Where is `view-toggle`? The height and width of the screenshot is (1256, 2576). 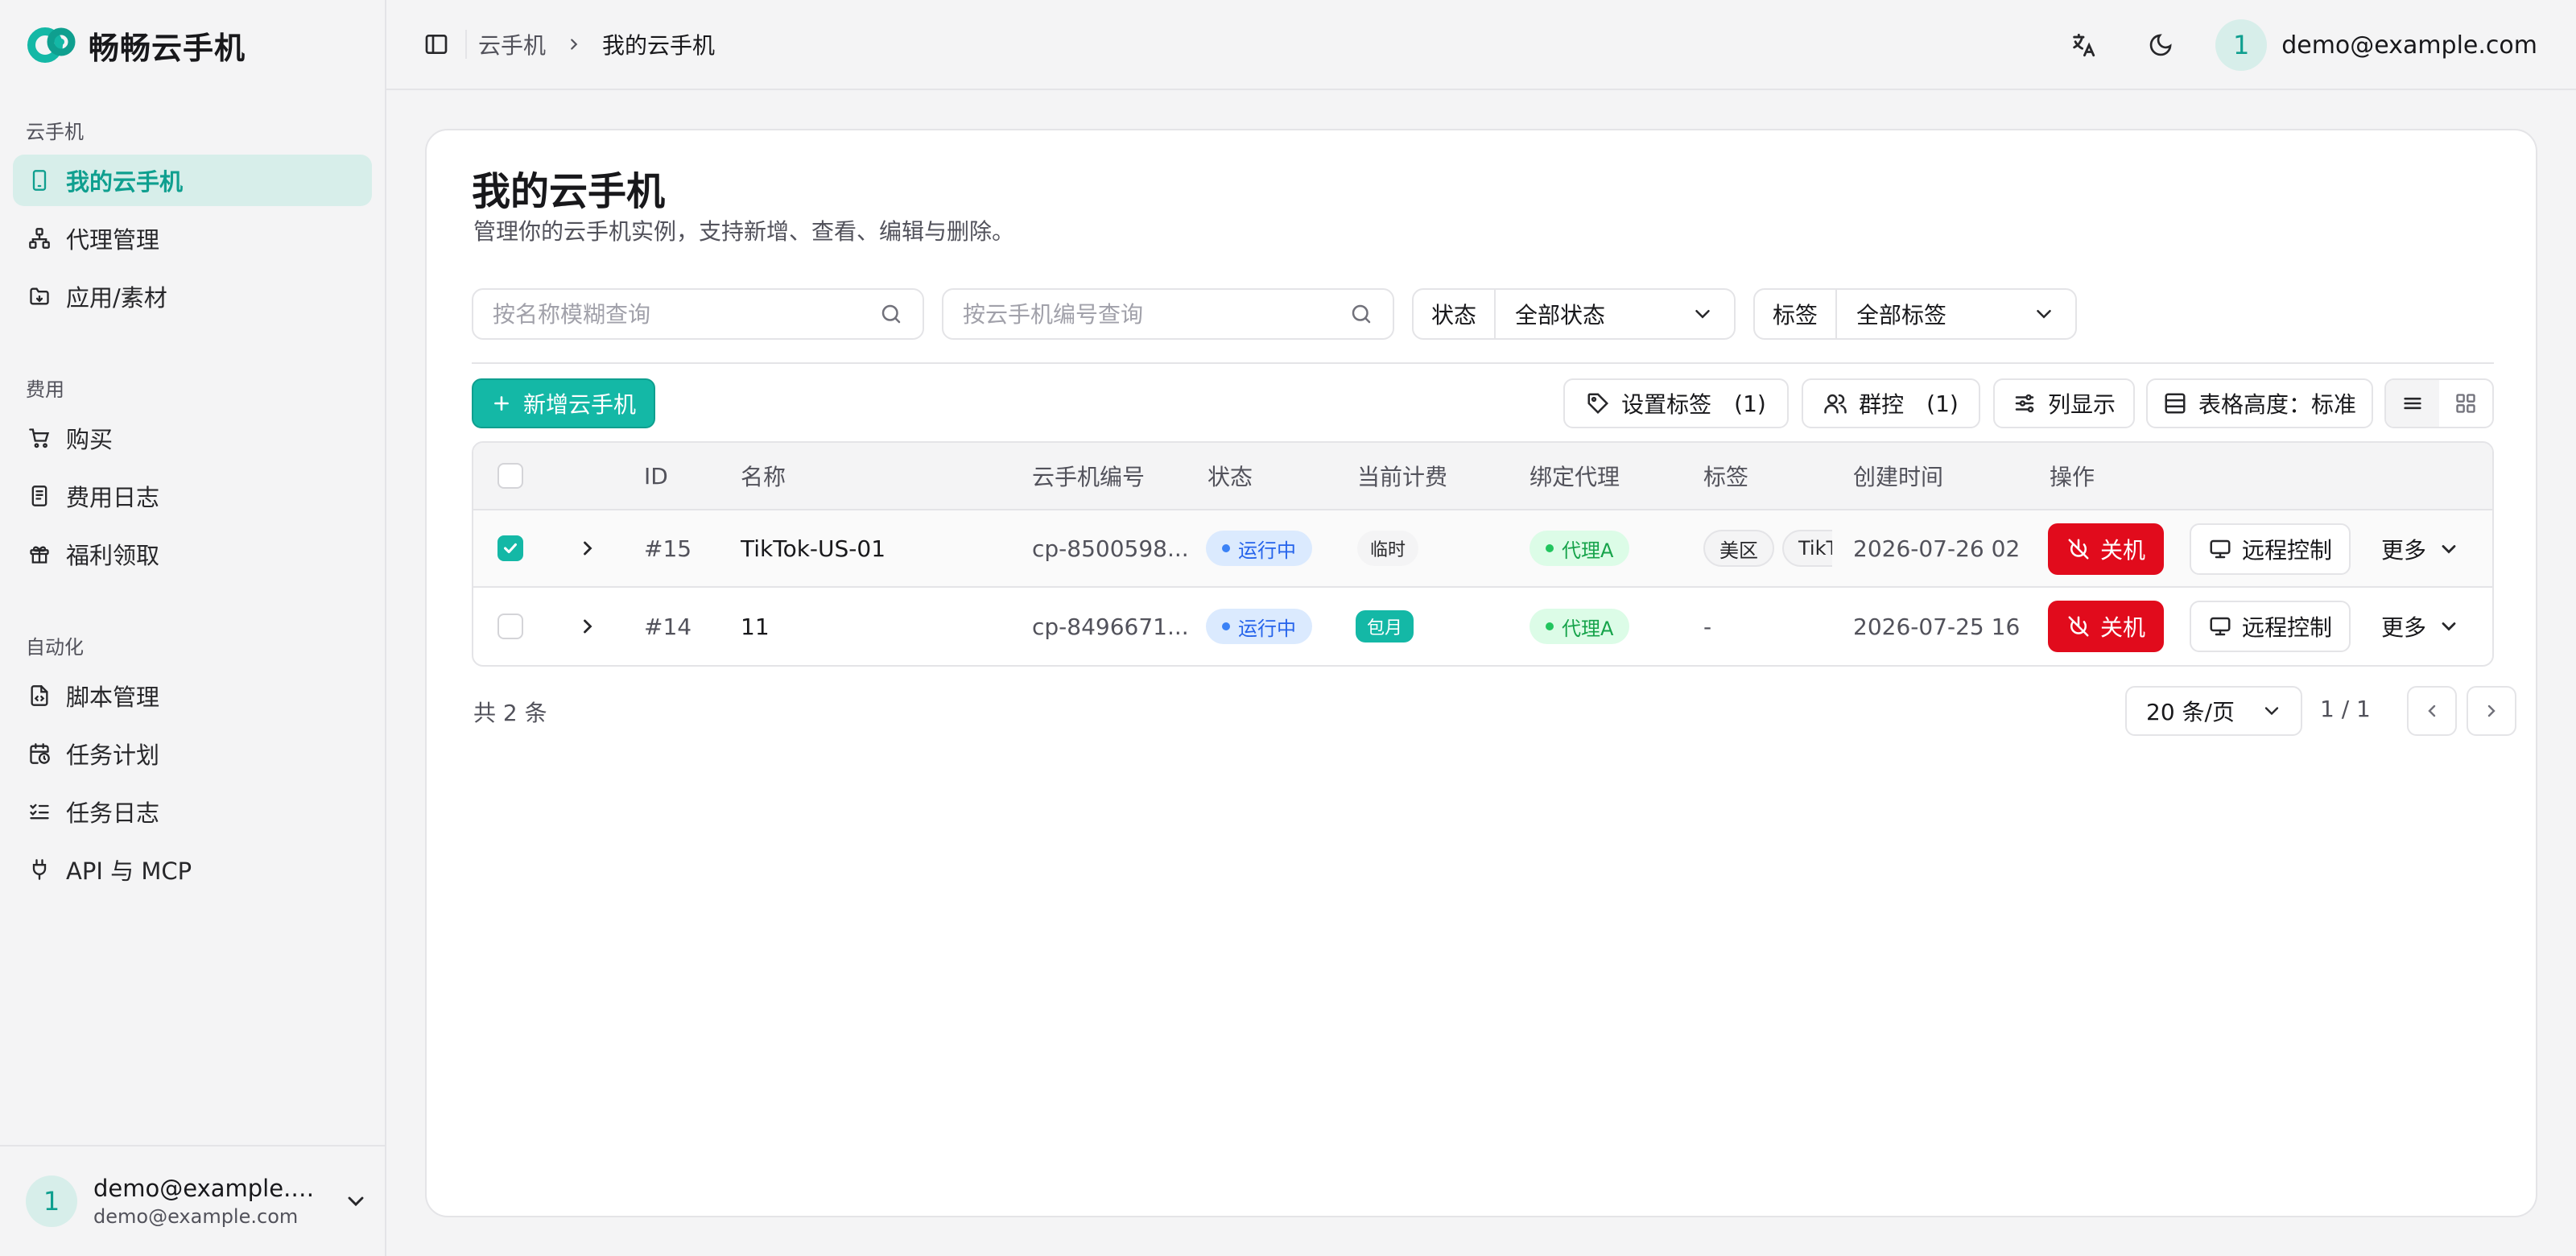
view-toggle is located at coordinates (2439, 403).